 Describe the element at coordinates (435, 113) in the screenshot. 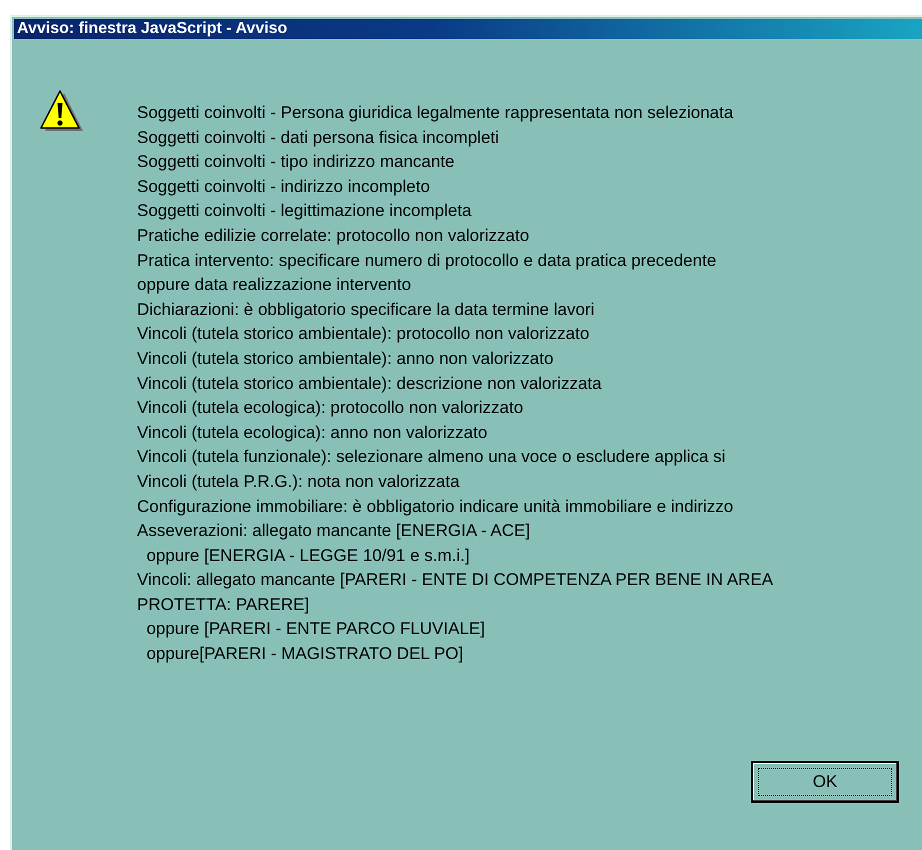

I see `message-line: Soggetti coinvolti - Persona giuridica legalmente rappresentata non selezionata` at that location.